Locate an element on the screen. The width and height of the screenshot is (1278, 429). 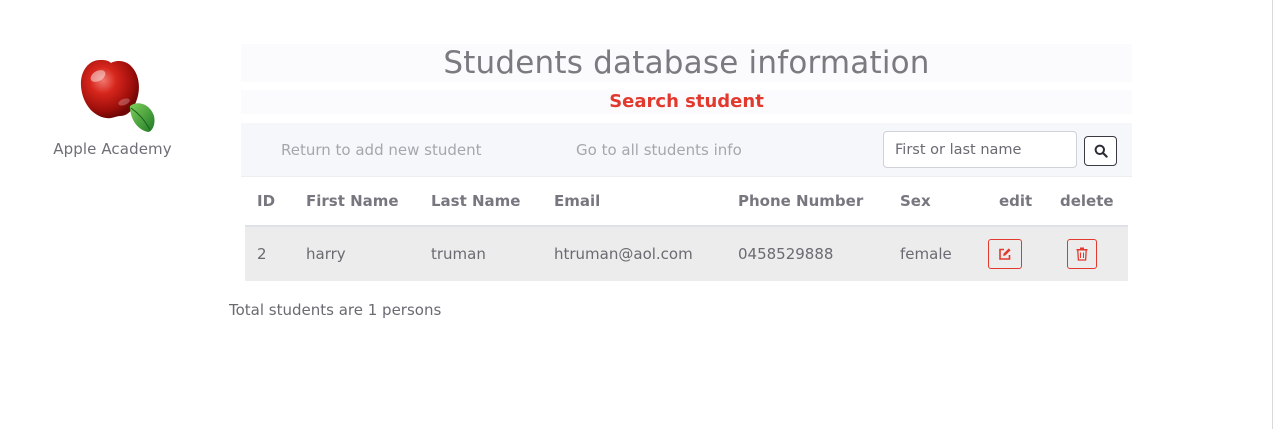
edit-icon is located at coordinates (1005, 254).